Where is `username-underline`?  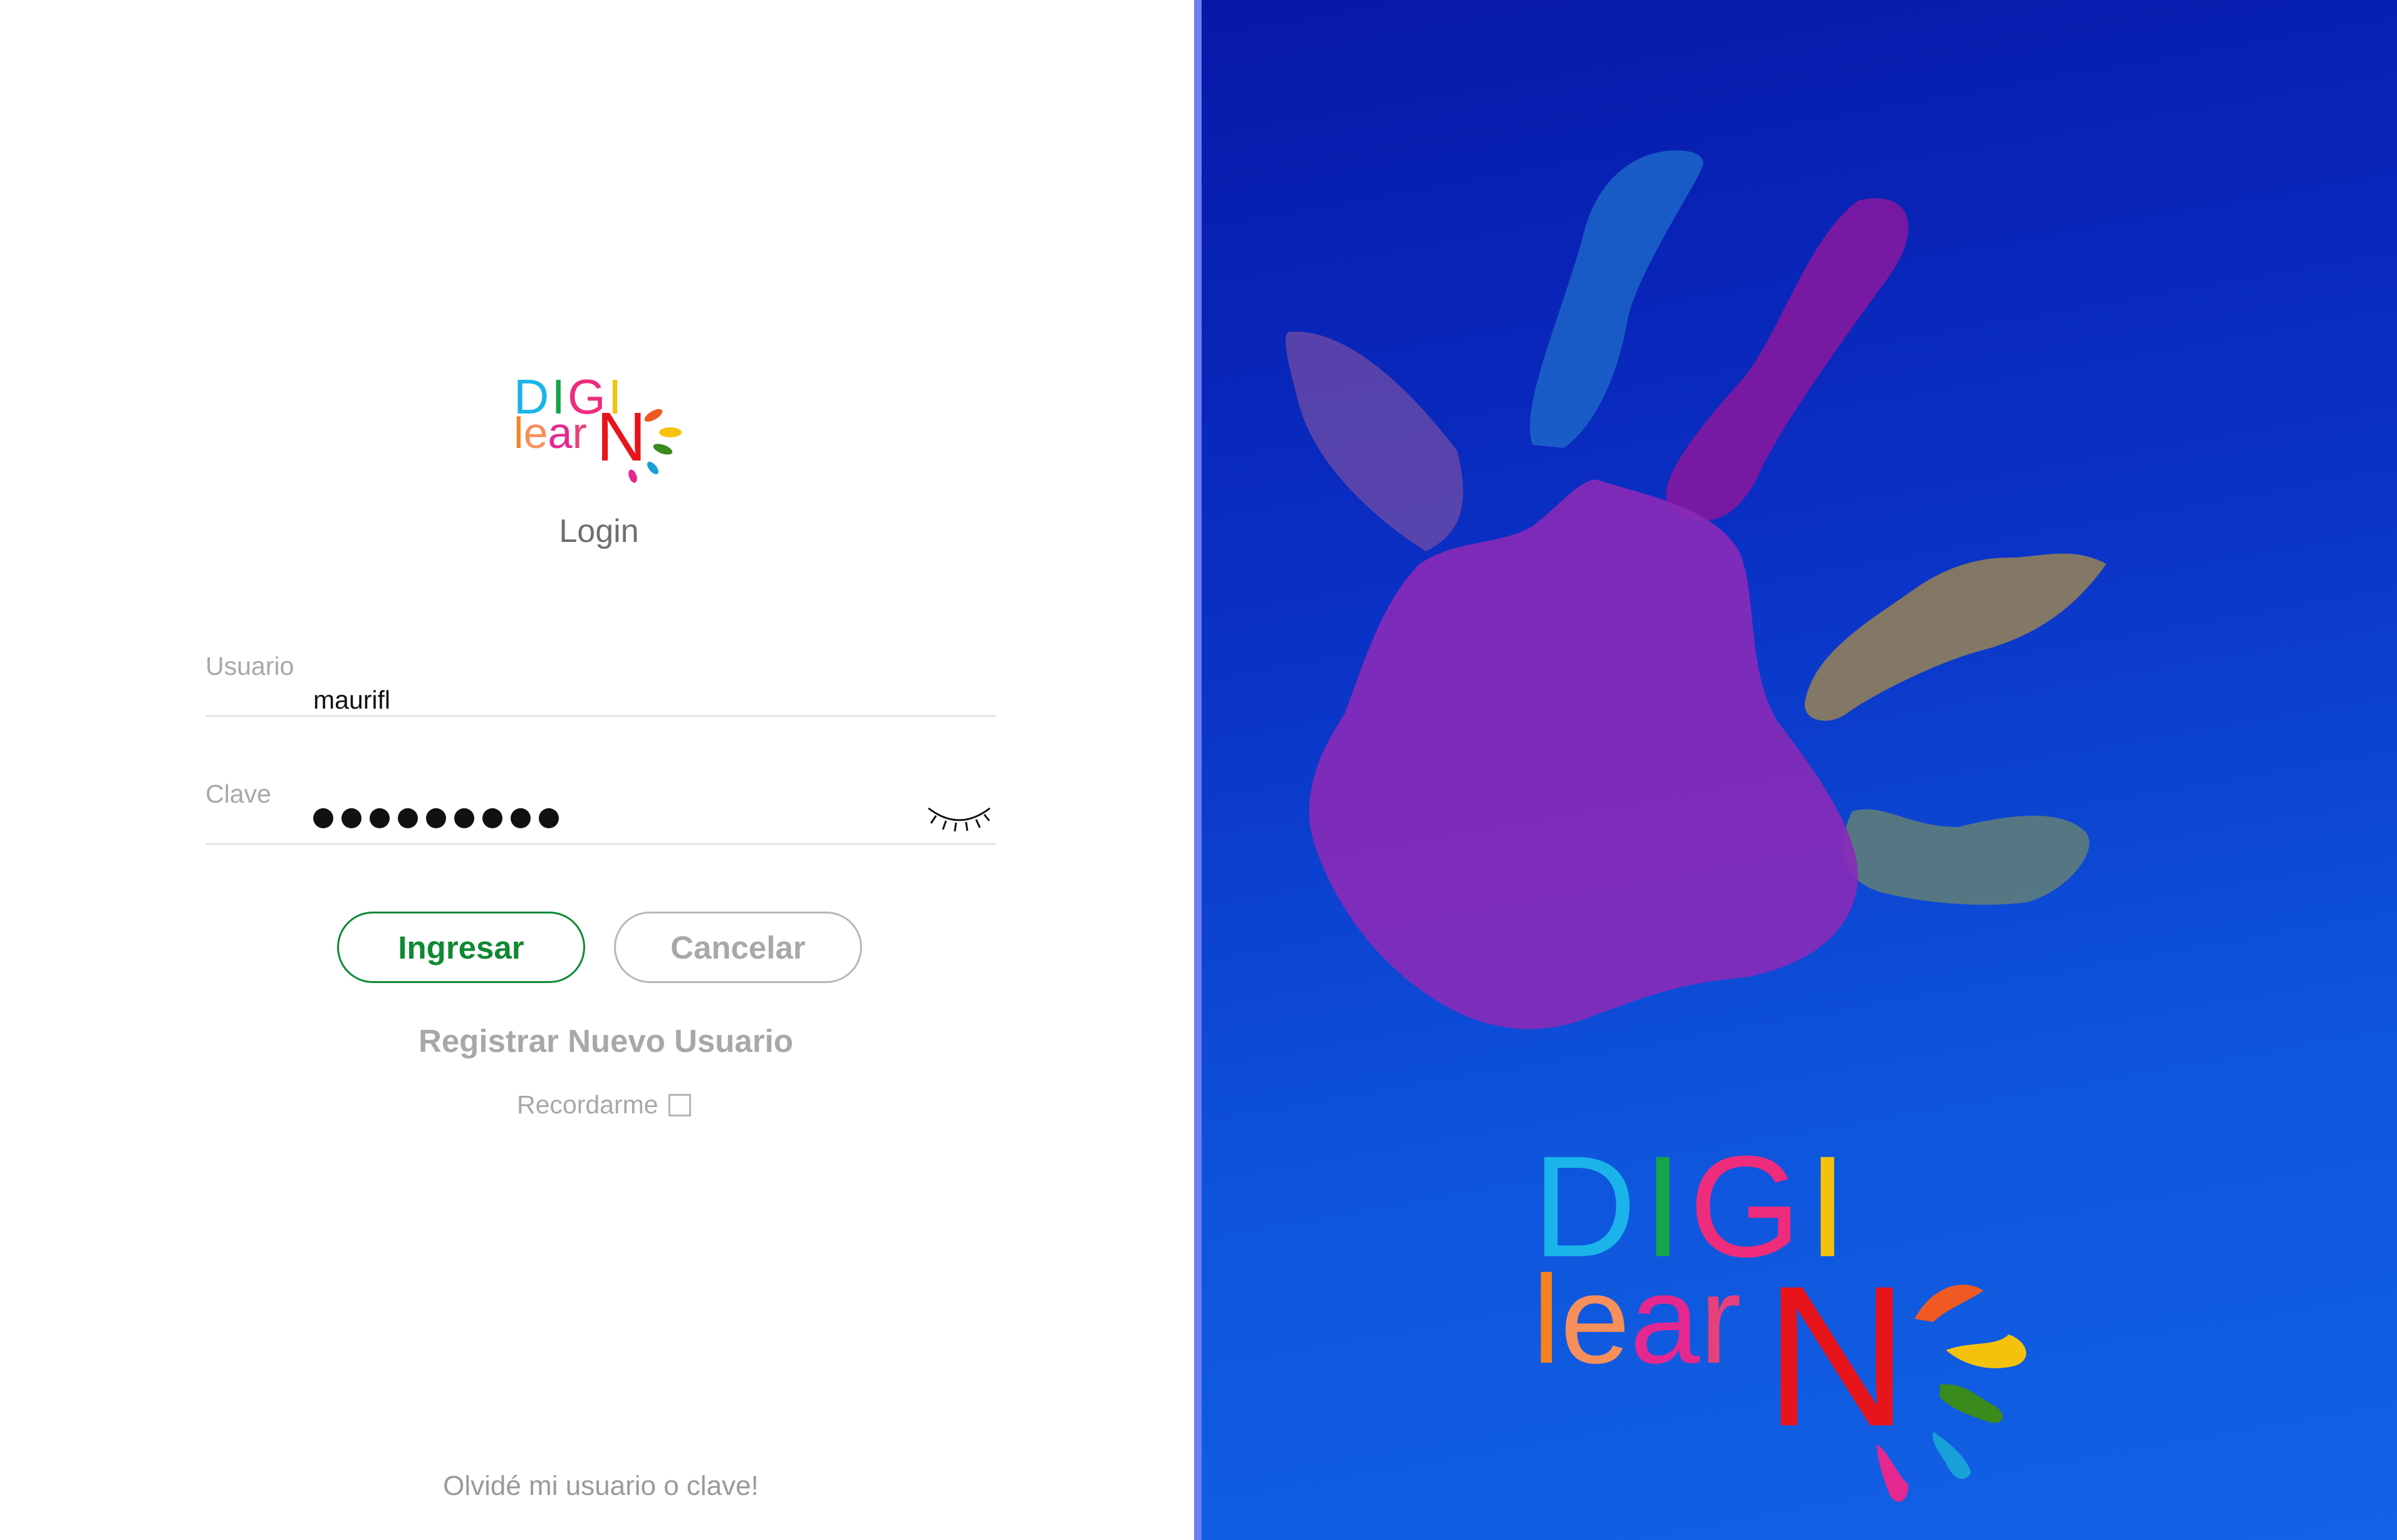
username-underline is located at coordinates (600, 716).